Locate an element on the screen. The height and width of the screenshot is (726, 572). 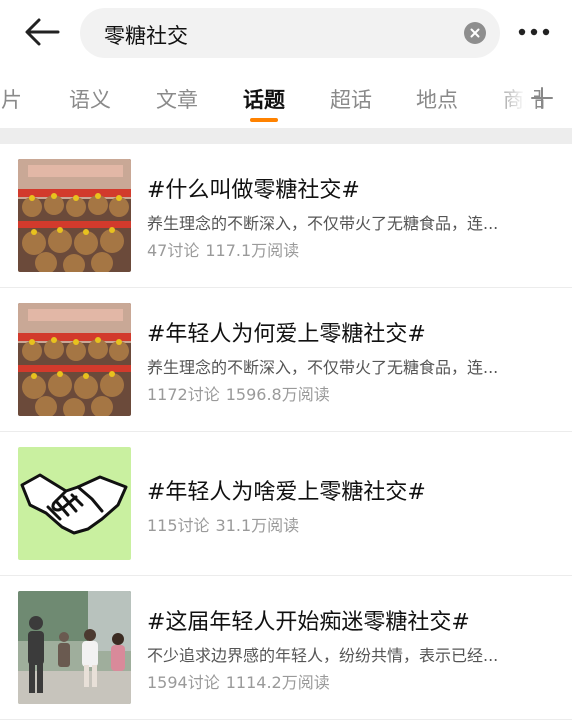
topic-stats: 115讨论 31.1万阅读 is located at coordinates (223, 524).